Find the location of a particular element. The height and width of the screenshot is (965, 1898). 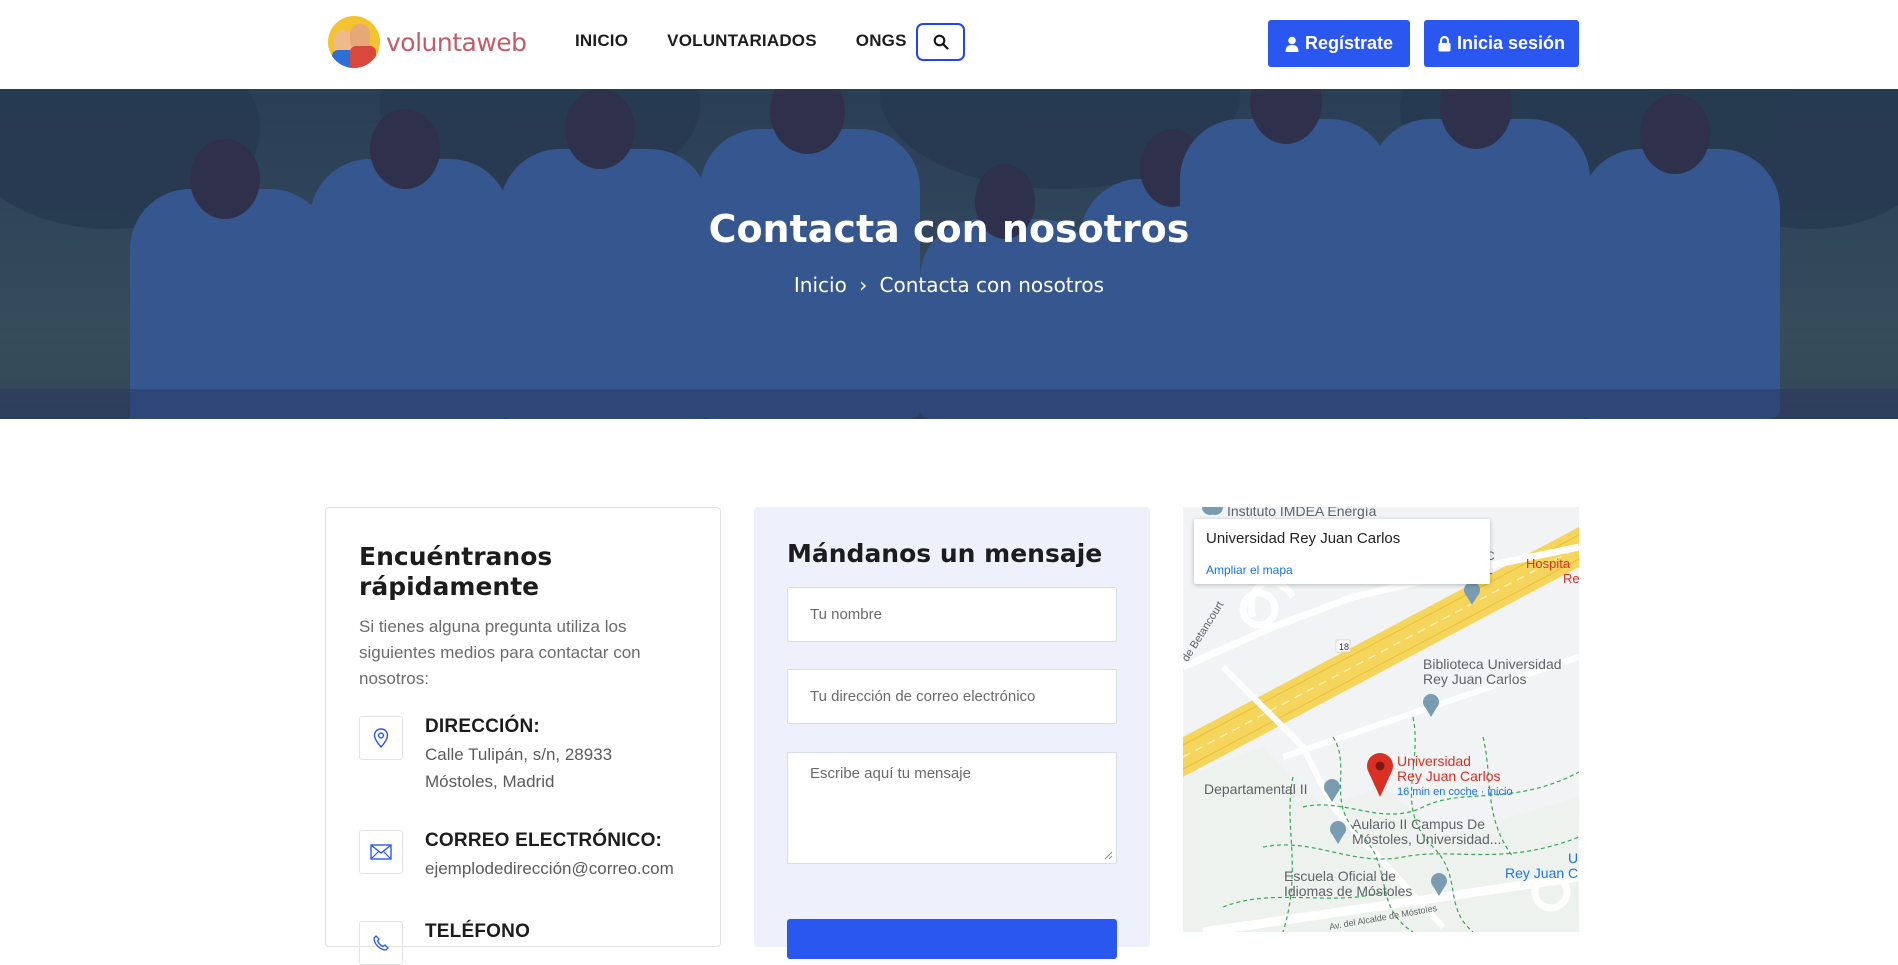

logo: voluntaweb is located at coordinates (427, 42).